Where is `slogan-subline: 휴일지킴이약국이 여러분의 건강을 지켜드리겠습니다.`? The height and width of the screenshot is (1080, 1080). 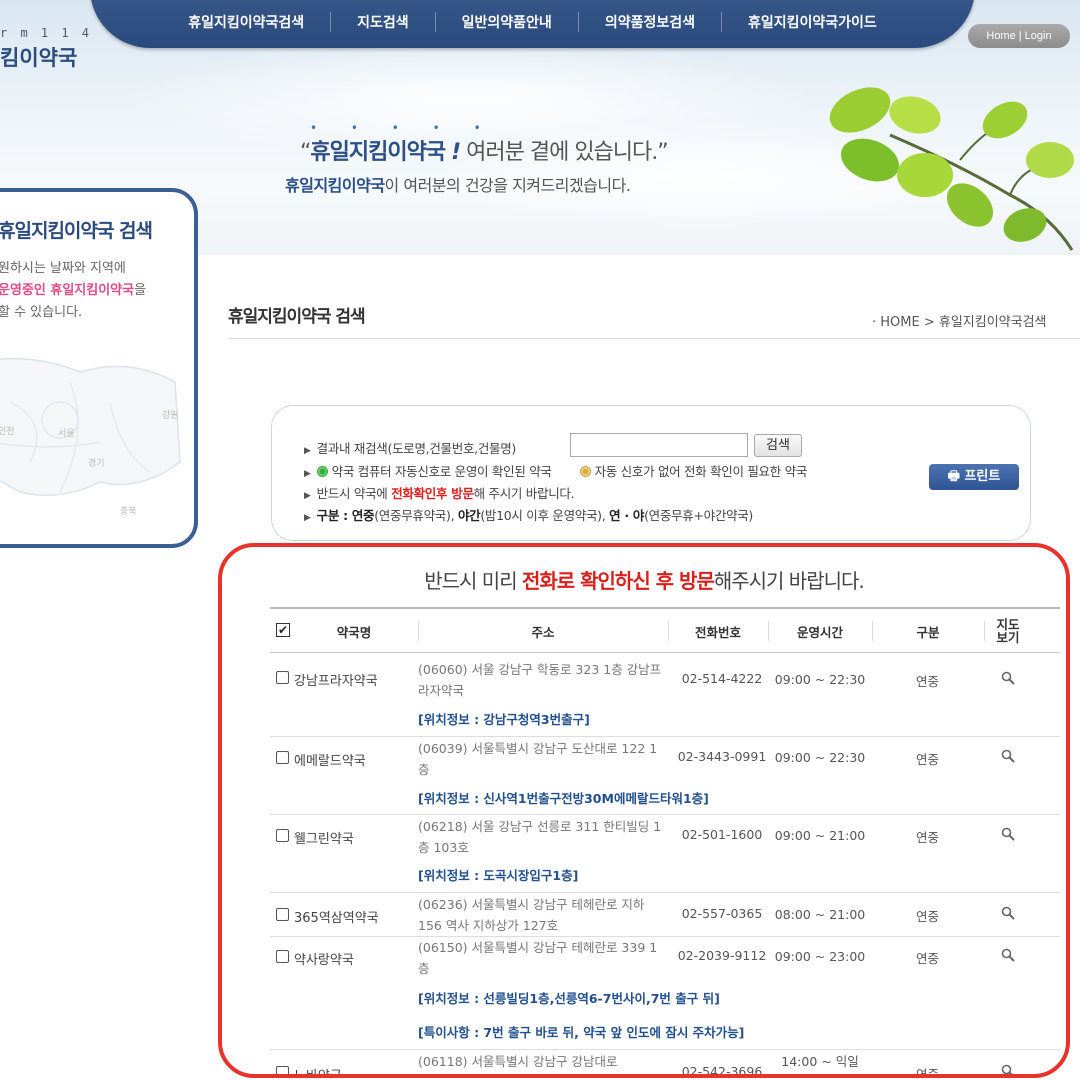 slogan-subline: 휴일지킴이약국이 여러분의 건강을 지켜드리겠습니다. is located at coordinates (458, 184).